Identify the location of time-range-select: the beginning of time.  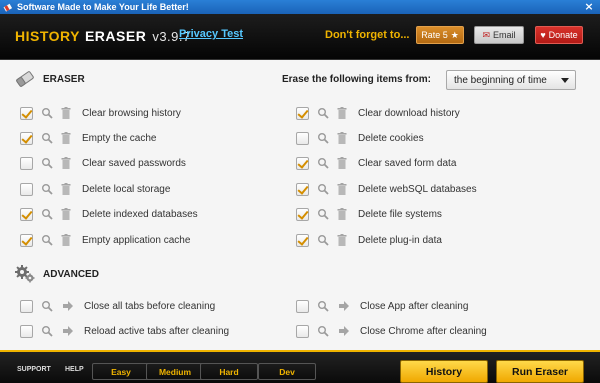
(511, 80).